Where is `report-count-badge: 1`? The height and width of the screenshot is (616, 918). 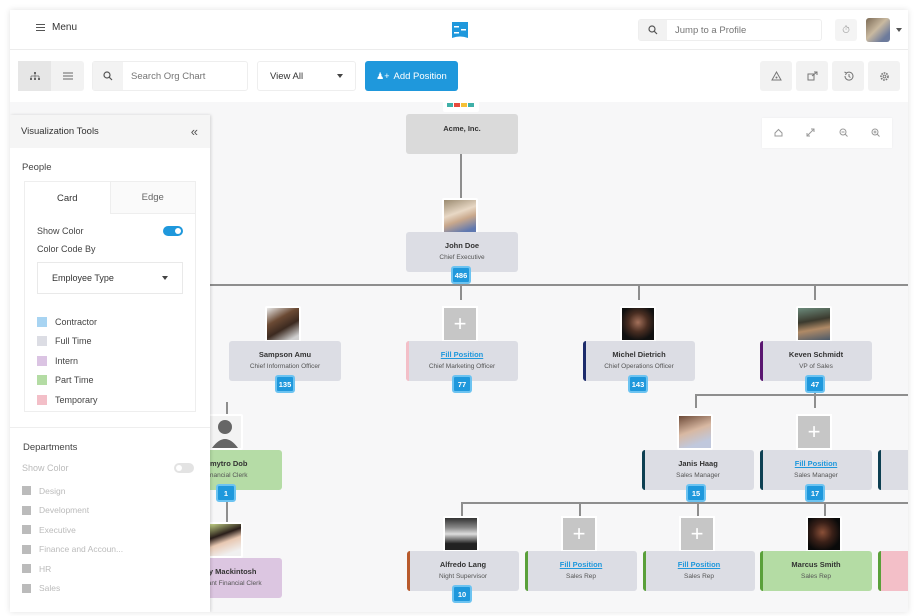
report-count-badge: 1 is located at coordinates (226, 493).